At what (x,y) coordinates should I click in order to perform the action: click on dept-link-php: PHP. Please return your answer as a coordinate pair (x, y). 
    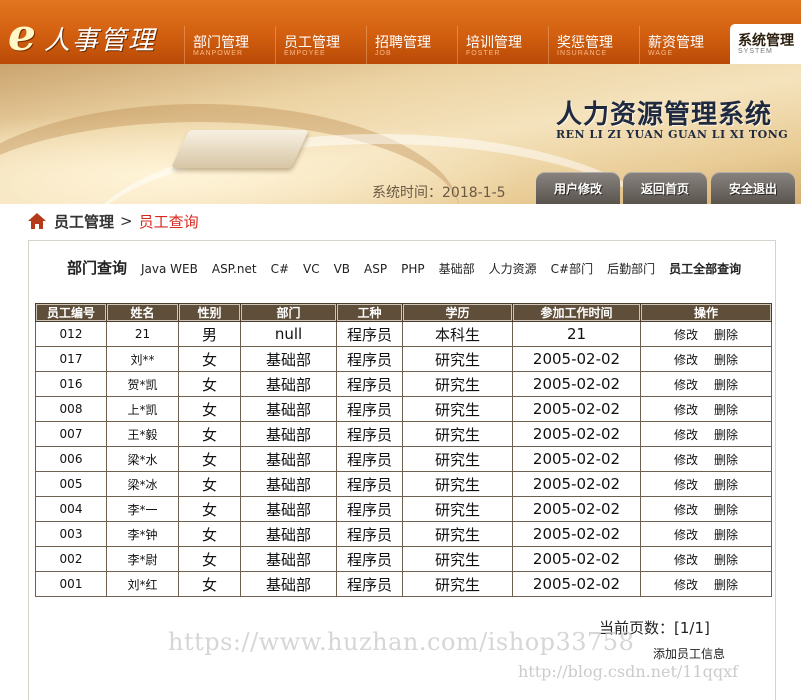
    Looking at the image, I should click on (413, 269).